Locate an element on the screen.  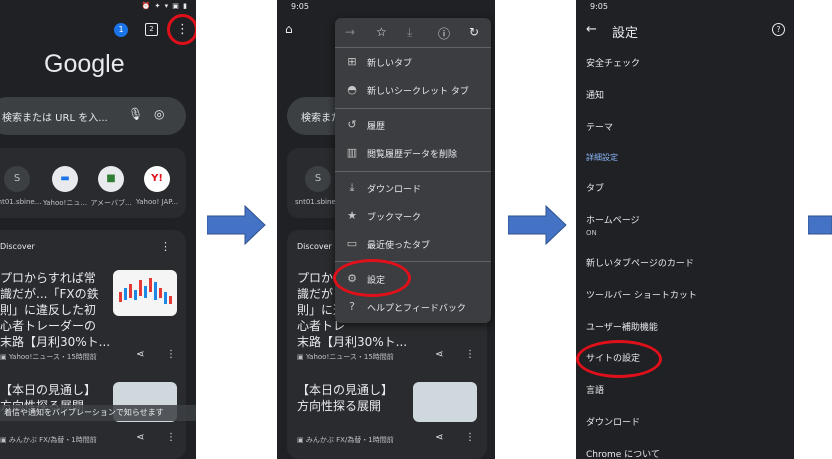
setting-ntp-cards: 新しいタブページのカード is located at coordinates (685, 262).